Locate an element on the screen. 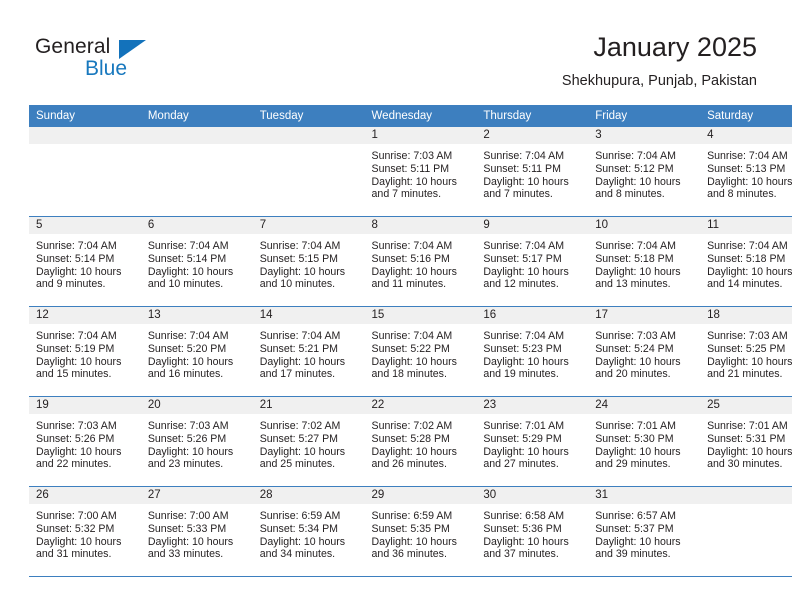 This screenshot has width=792, height=612. day-cell-inner is located at coordinates (196, 171).